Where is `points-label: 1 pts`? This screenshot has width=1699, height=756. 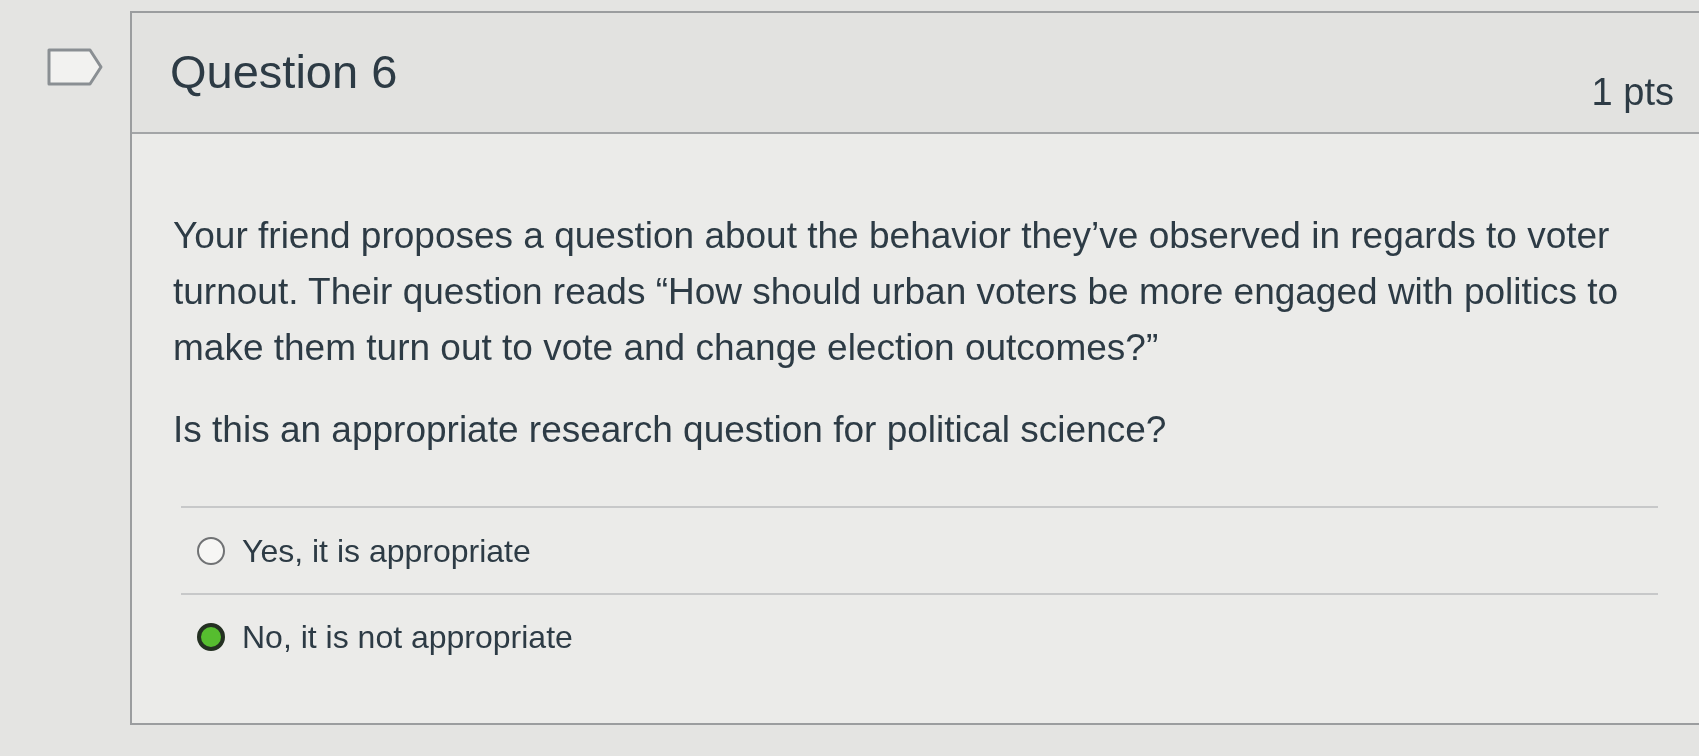
points-label: 1 pts is located at coordinates (1632, 92).